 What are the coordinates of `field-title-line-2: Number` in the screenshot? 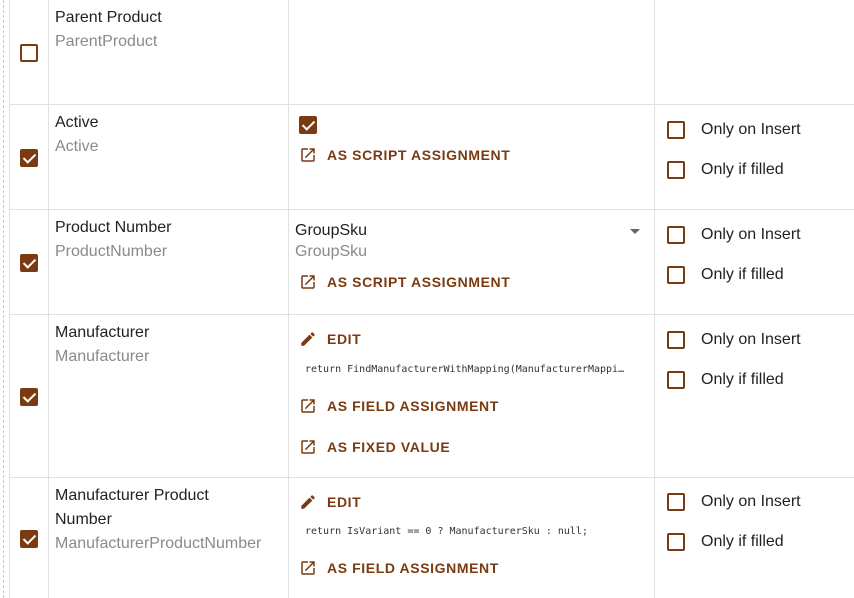 It's located at (83, 519).